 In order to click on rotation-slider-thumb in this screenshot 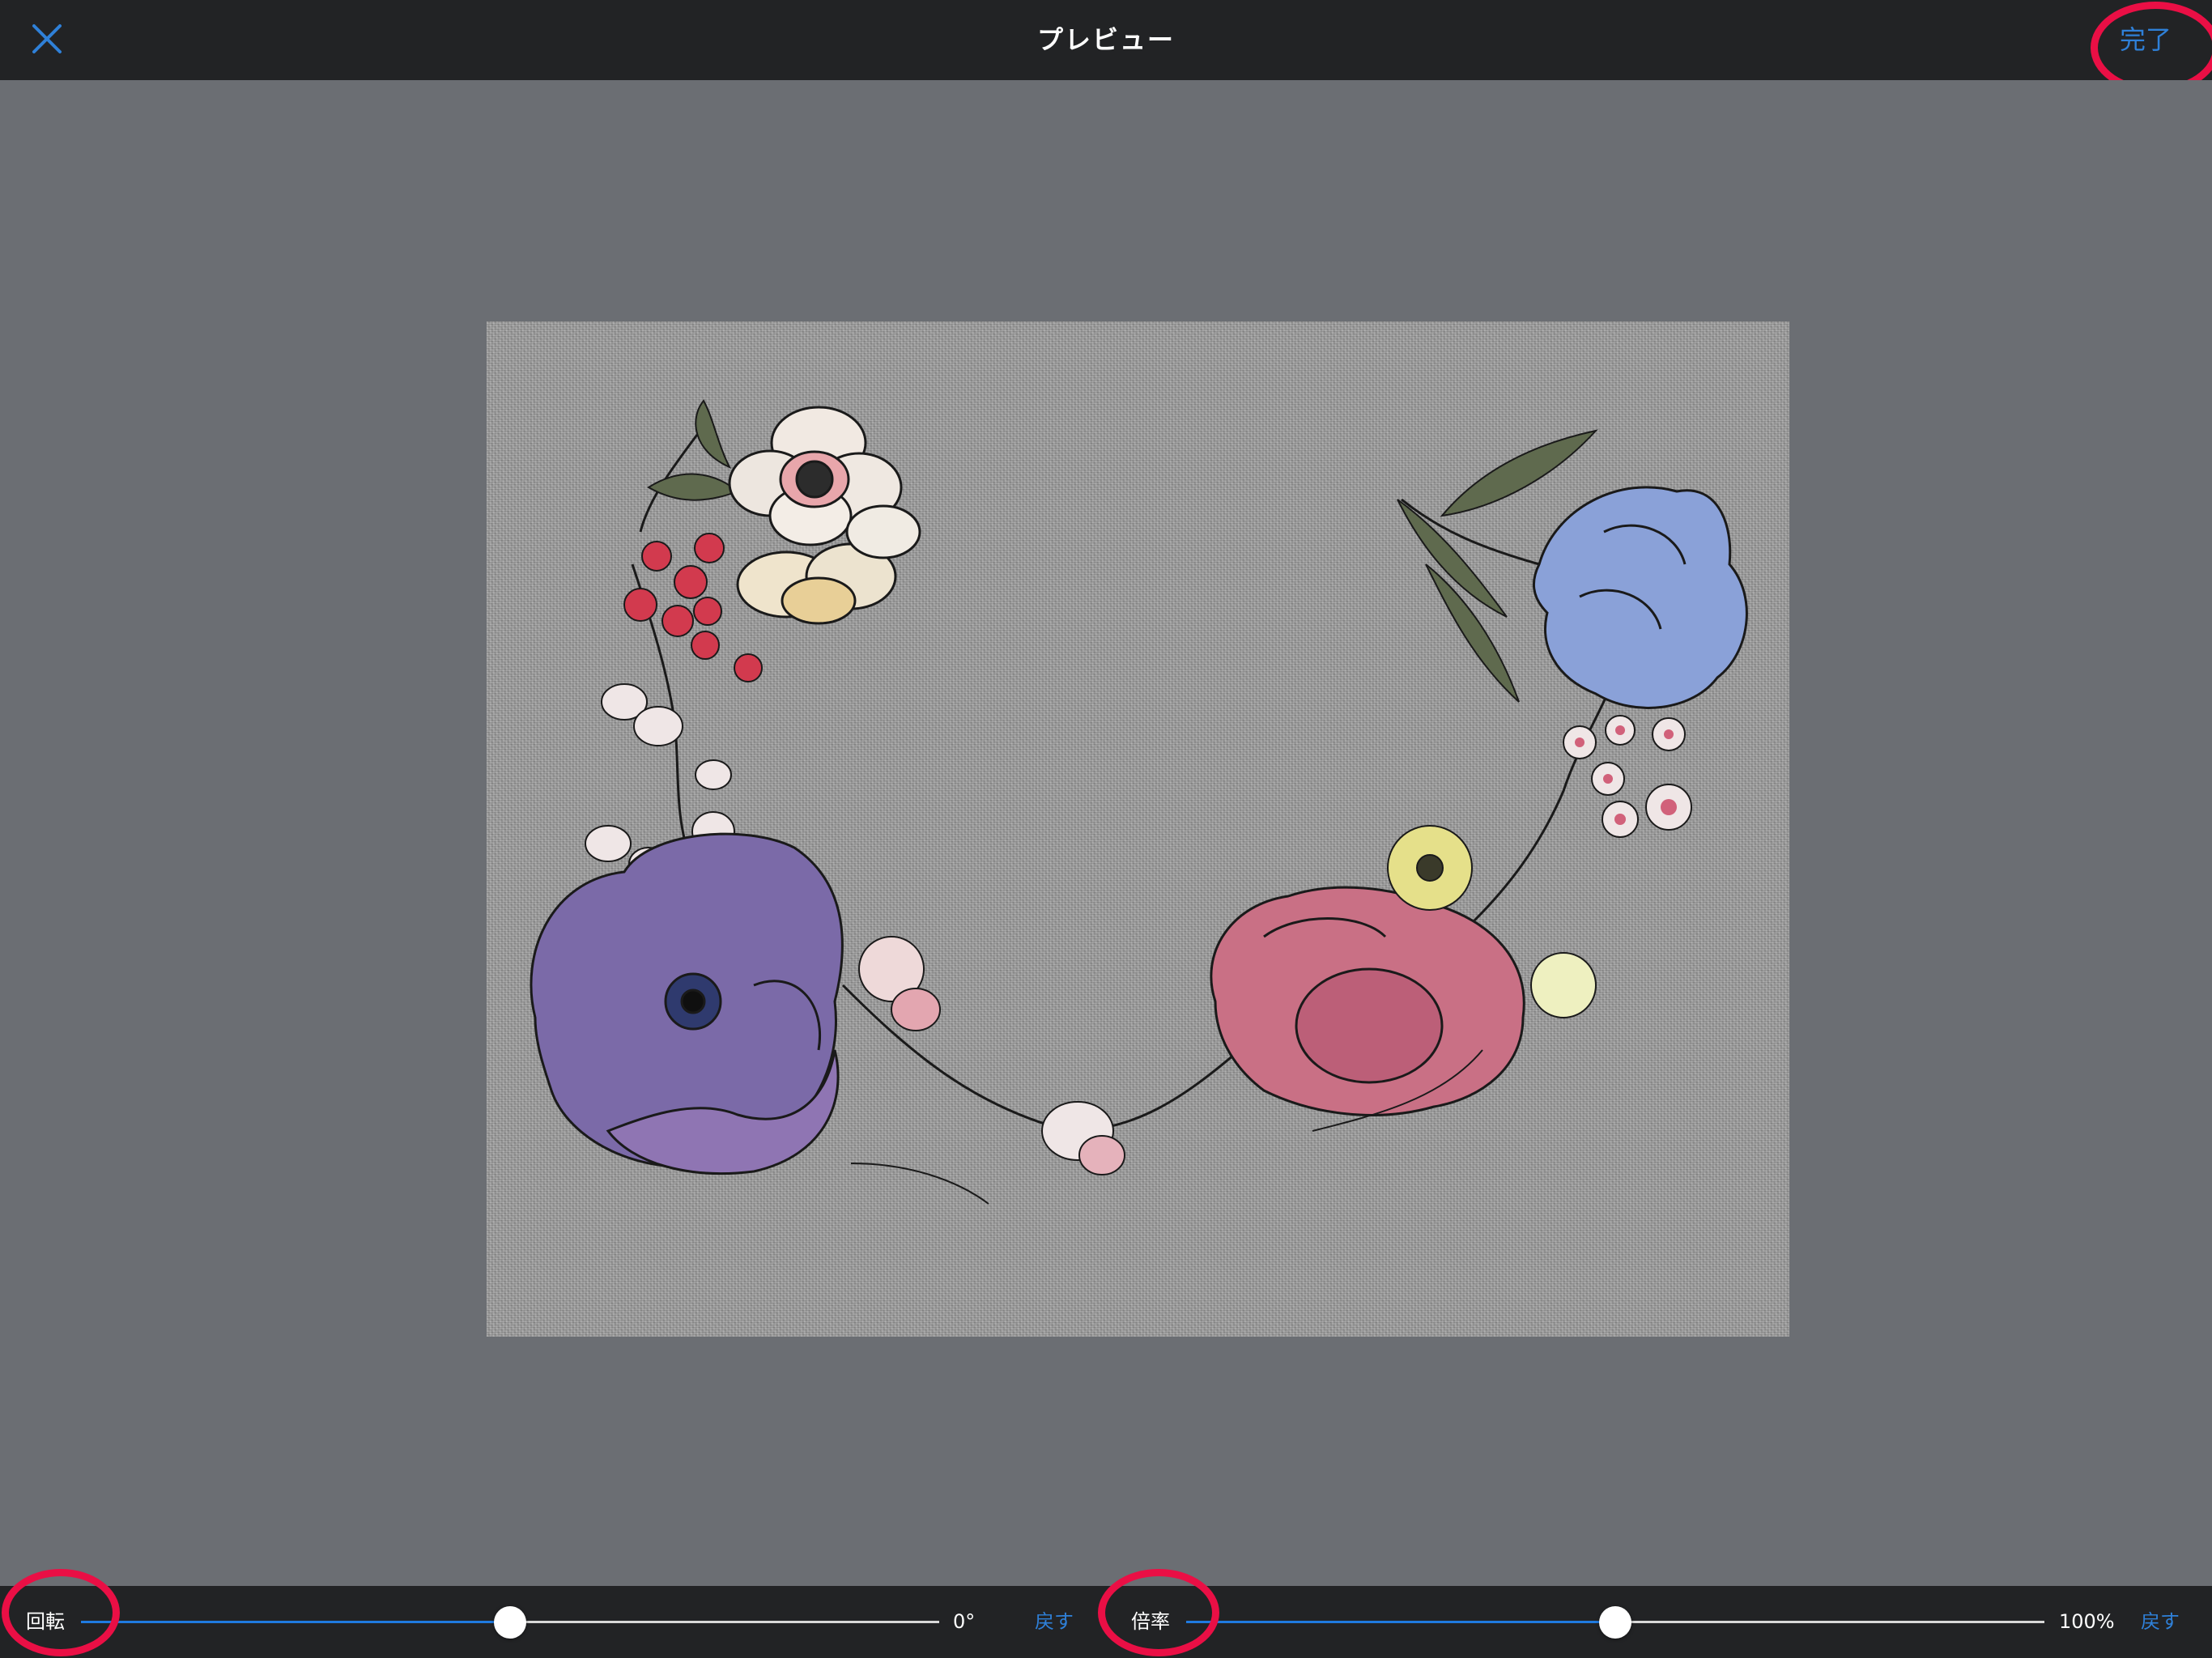, I will do `click(510, 1622)`.